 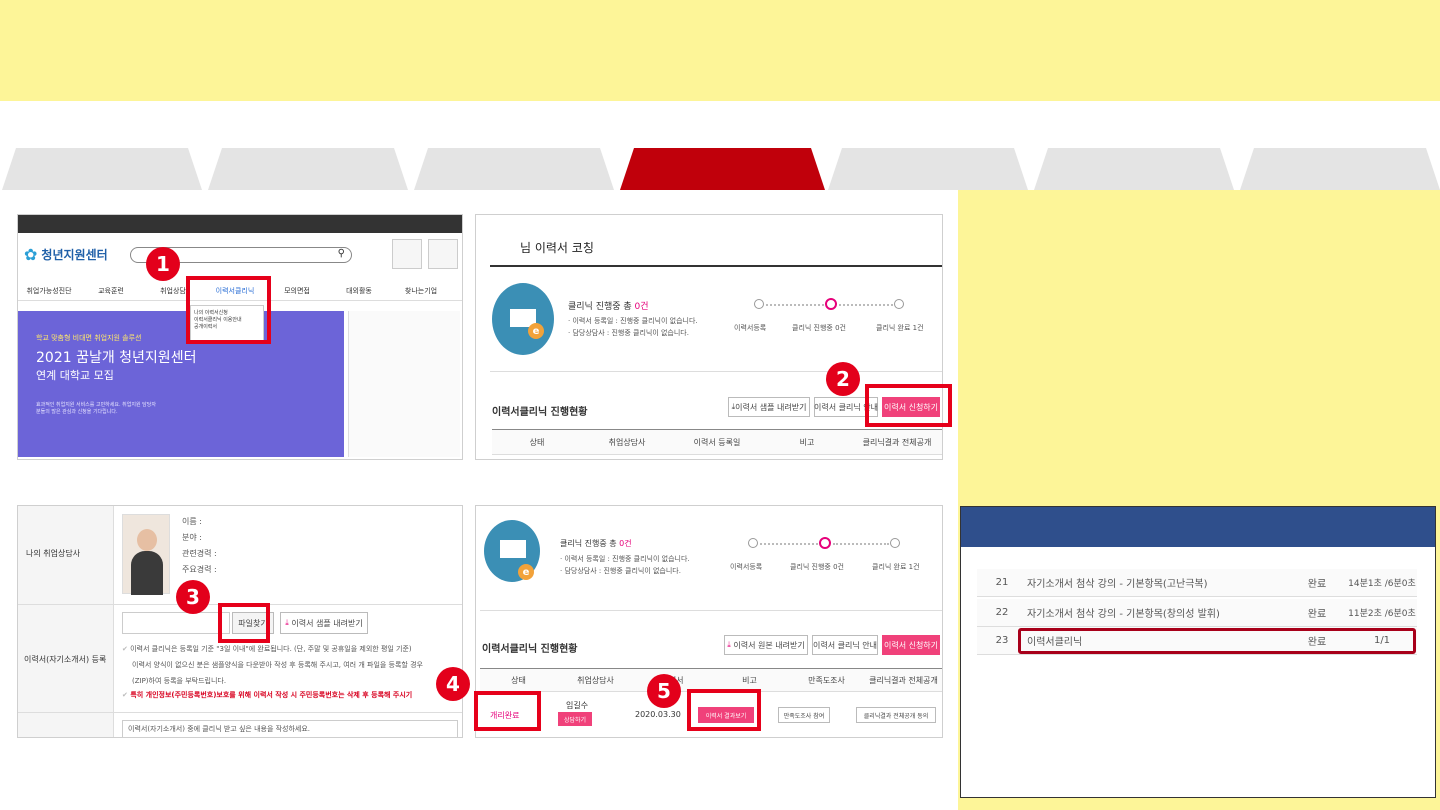 What do you see at coordinates (720, 50) in the screenshot?
I see `top-banner` at bounding box center [720, 50].